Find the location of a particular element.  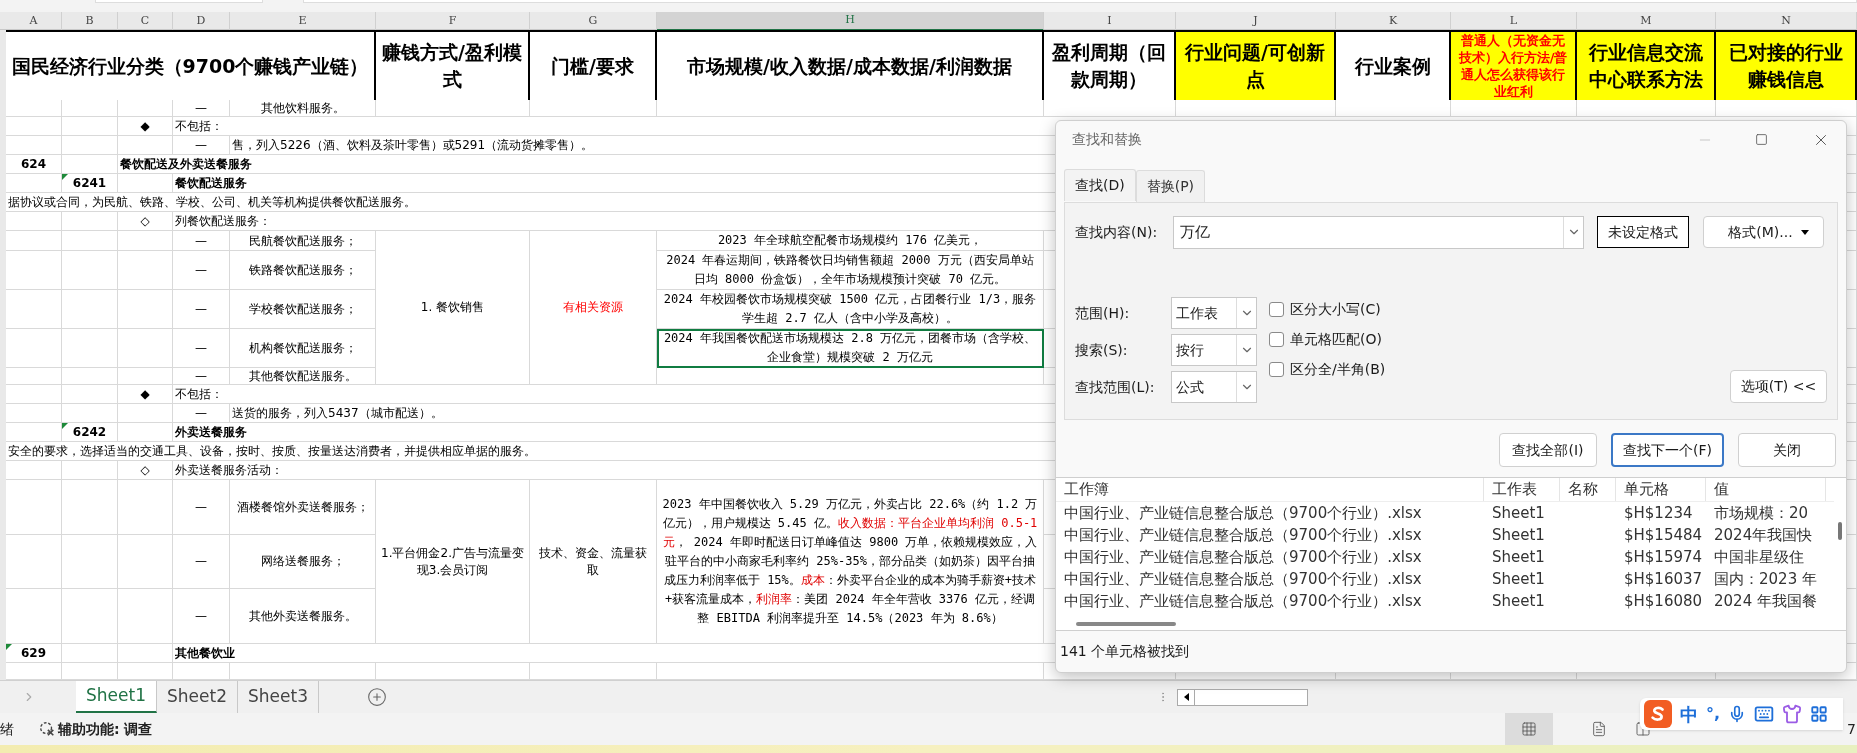

sheet-tab: Sheet1 is located at coordinates (116, 697).